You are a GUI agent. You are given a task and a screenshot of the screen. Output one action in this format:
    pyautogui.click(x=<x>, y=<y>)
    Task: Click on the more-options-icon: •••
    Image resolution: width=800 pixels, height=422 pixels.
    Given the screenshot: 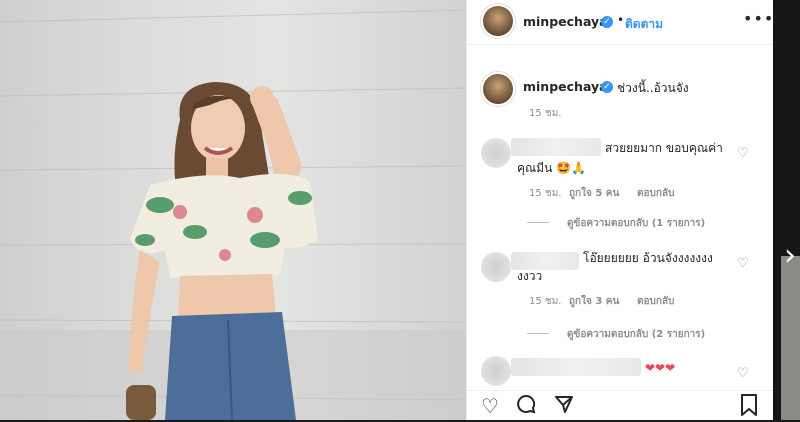 What is the action you would take?
    pyautogui.click(x=758, y=18)
    